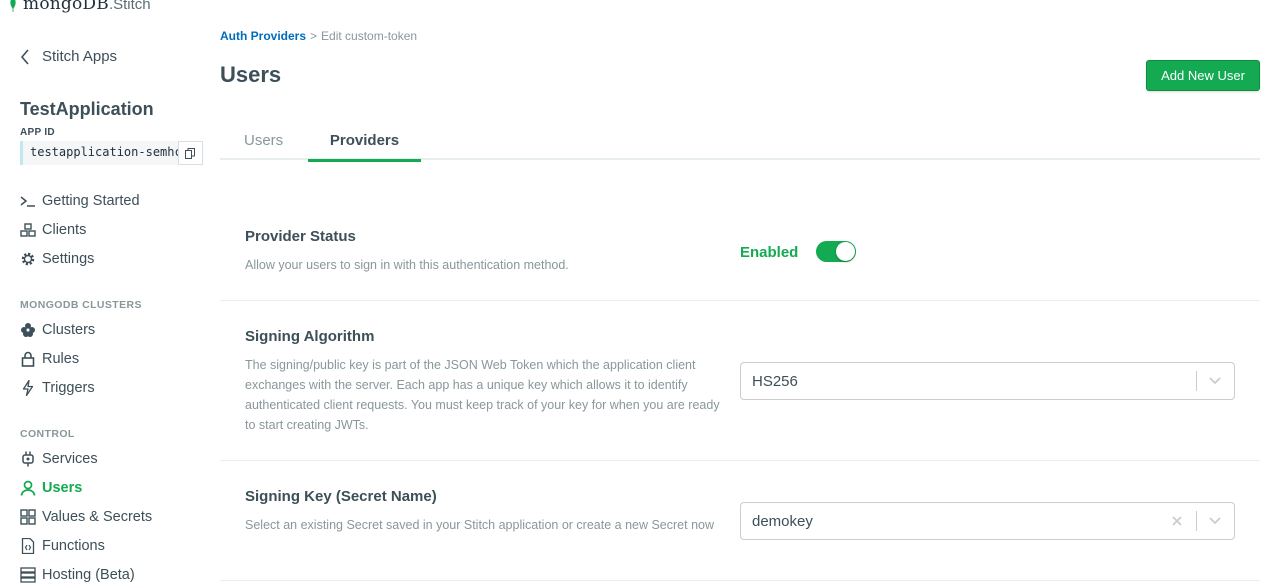  What do you see at coordinates (81, 305) in the screenshot?
I see `section-label-clusters: MONGODB CLUSTERS` at bounding box center [81, 305].